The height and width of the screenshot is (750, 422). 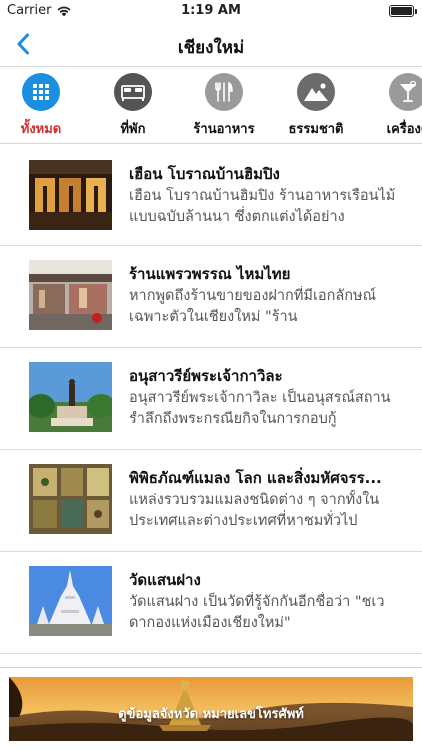 What do you see at coordinates (224, 92) in the screenshot?
I see `utensils-icon` at bounding box center [224, 92].